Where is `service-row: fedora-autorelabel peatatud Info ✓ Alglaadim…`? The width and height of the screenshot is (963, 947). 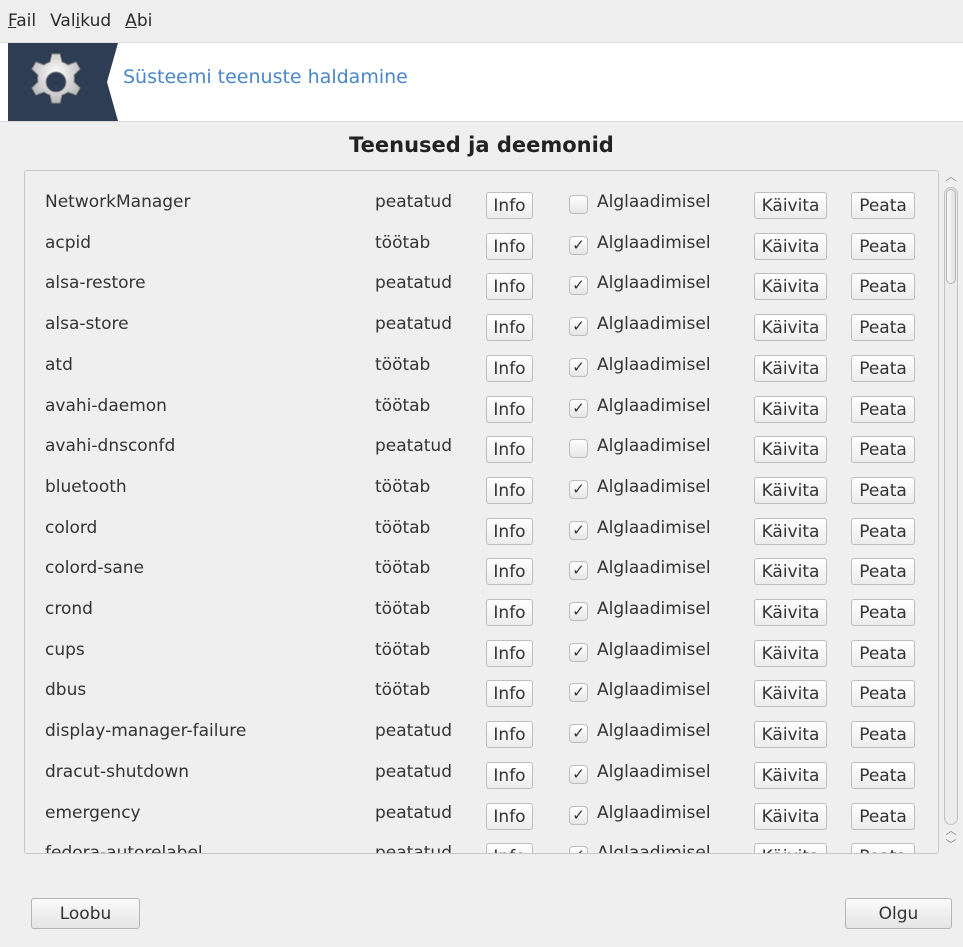
service-row: fedora-autorelabel peatatud Info ✓ Alglaadim… is located at coordinates (481, 843).